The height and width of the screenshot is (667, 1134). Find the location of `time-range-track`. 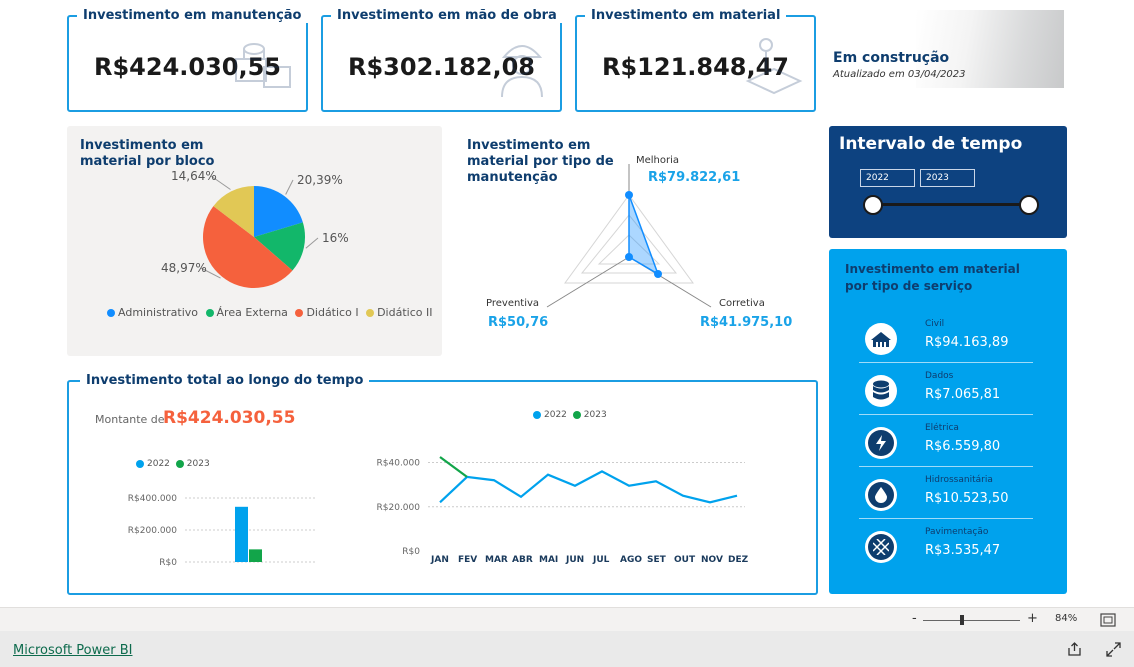

time-range-track is located at coordinates (951, 204).